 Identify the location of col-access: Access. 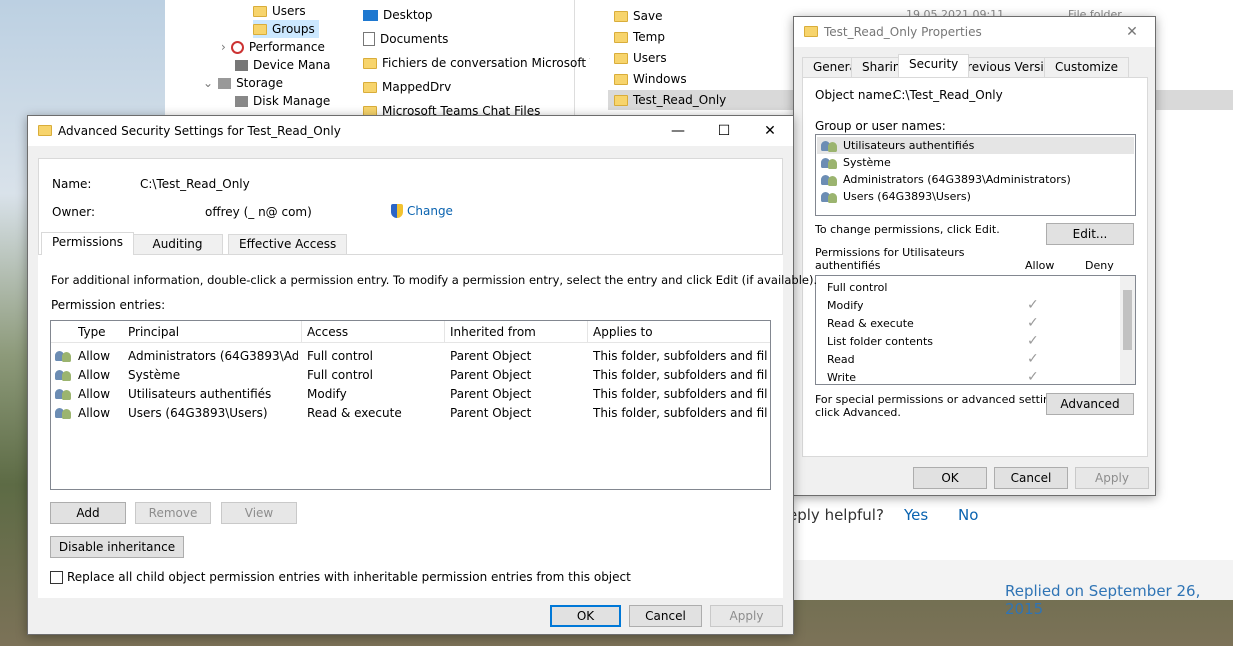
(327, 332).